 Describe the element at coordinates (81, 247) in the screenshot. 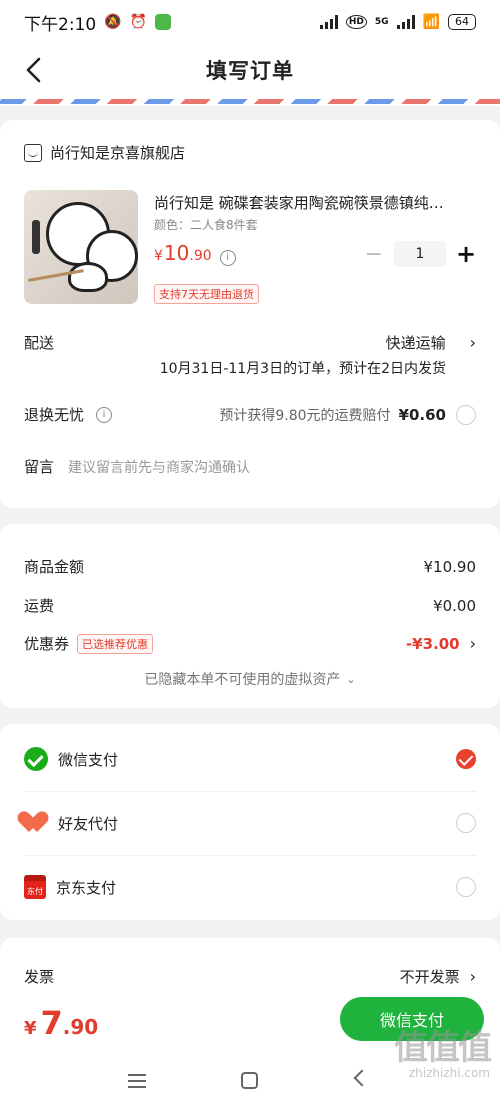

I see `product-thumbnail` at that location.